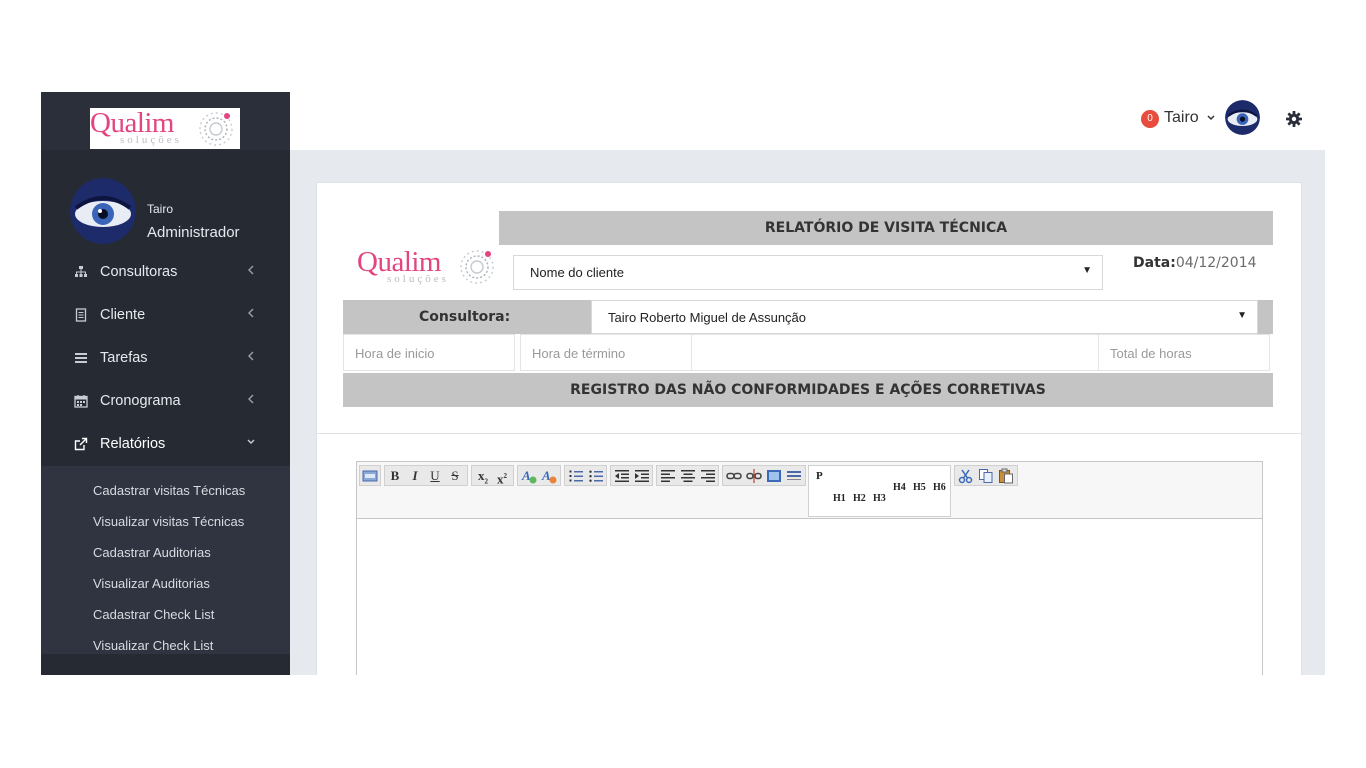 Image resolution: width=1366 pixels, height=768 pixels. What do you see at coordinates (1216, 263) in the screenshot?
I see `date-value: 04/12/2014` at bounding box center [1216, 263].